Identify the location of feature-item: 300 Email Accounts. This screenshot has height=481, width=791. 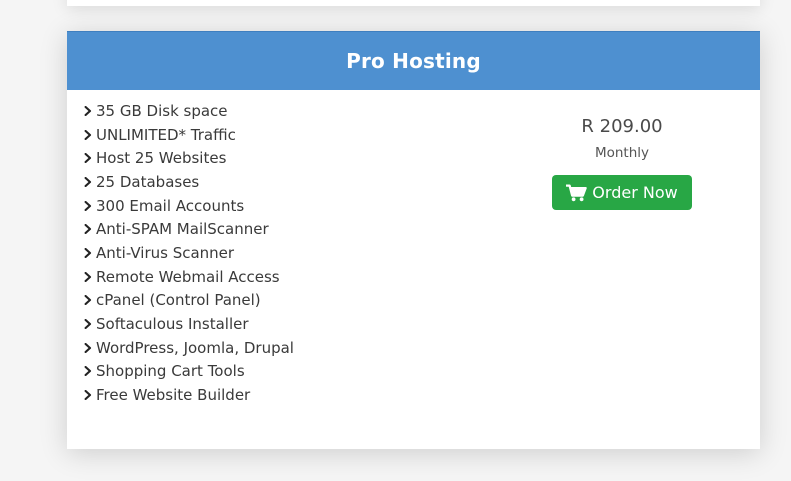
(189, 206).